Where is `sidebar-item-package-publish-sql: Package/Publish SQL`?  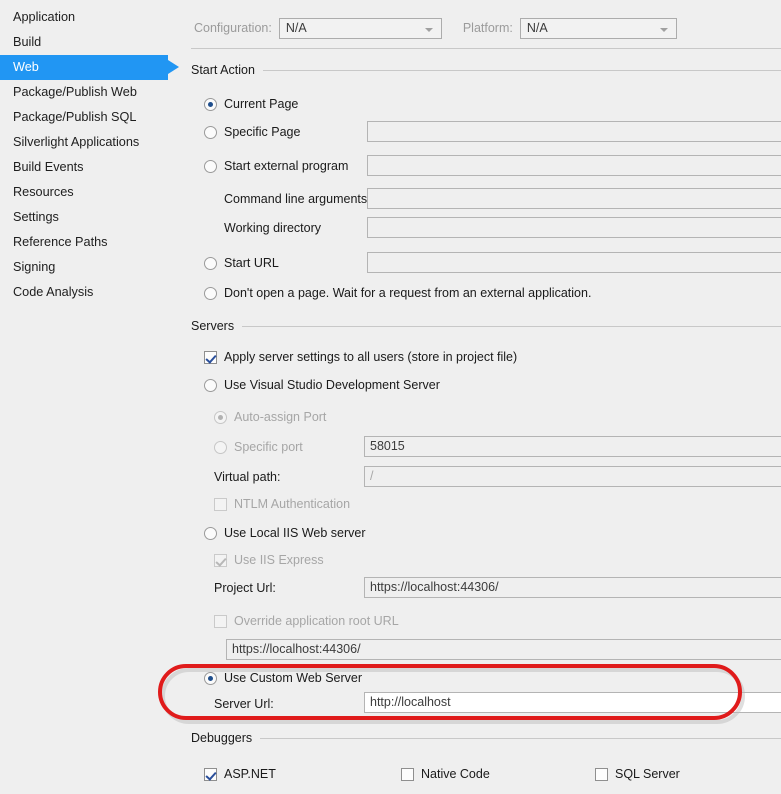 sidebar-item-package-publish-sql: Package/Publish SQL is located at coordinates (93, 117).